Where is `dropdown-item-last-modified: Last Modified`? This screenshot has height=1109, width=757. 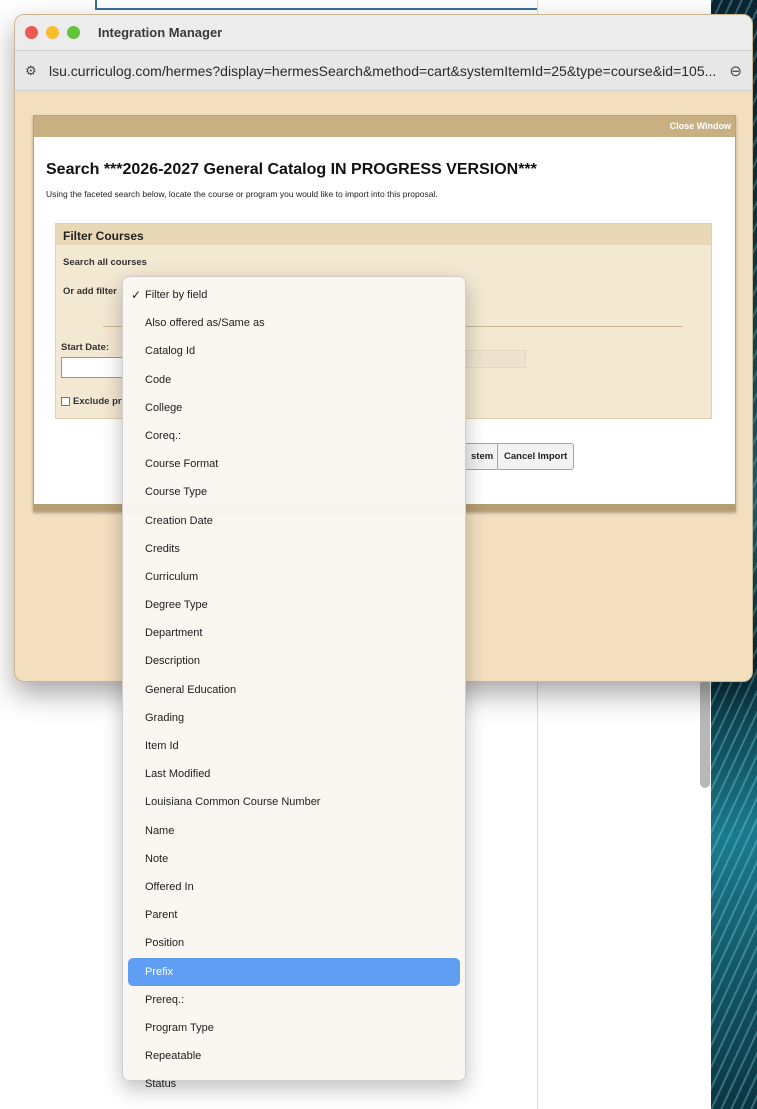 dropdown-item-last-modified: Last Modified is located at coordinates (294, 774).